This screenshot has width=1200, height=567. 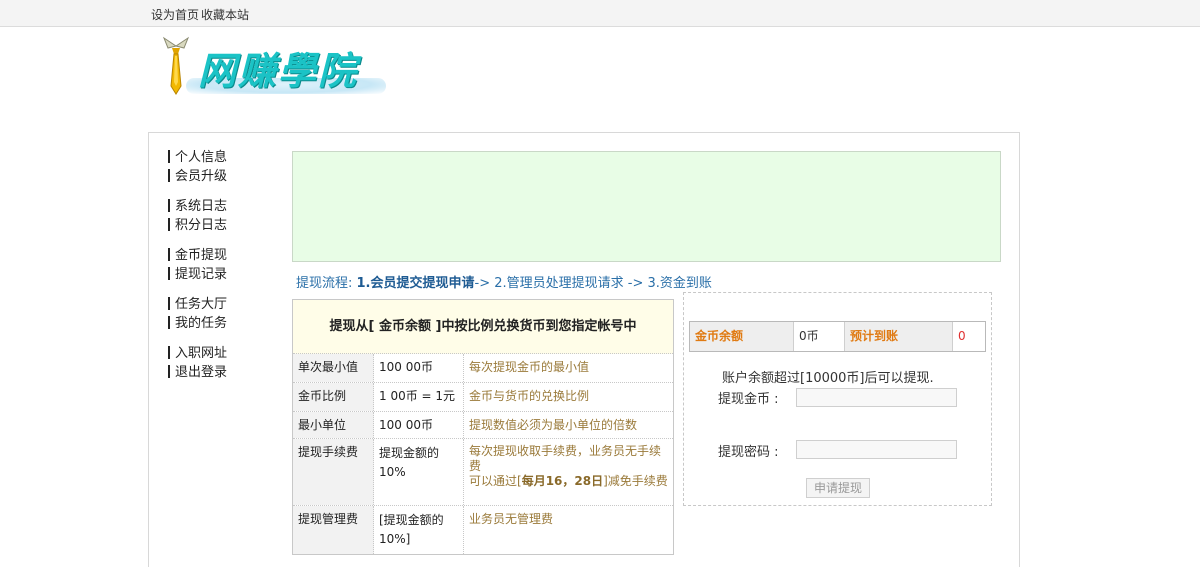 I want to click on apply-withdraw-button: 申请提现, so click(x=838, y=488).